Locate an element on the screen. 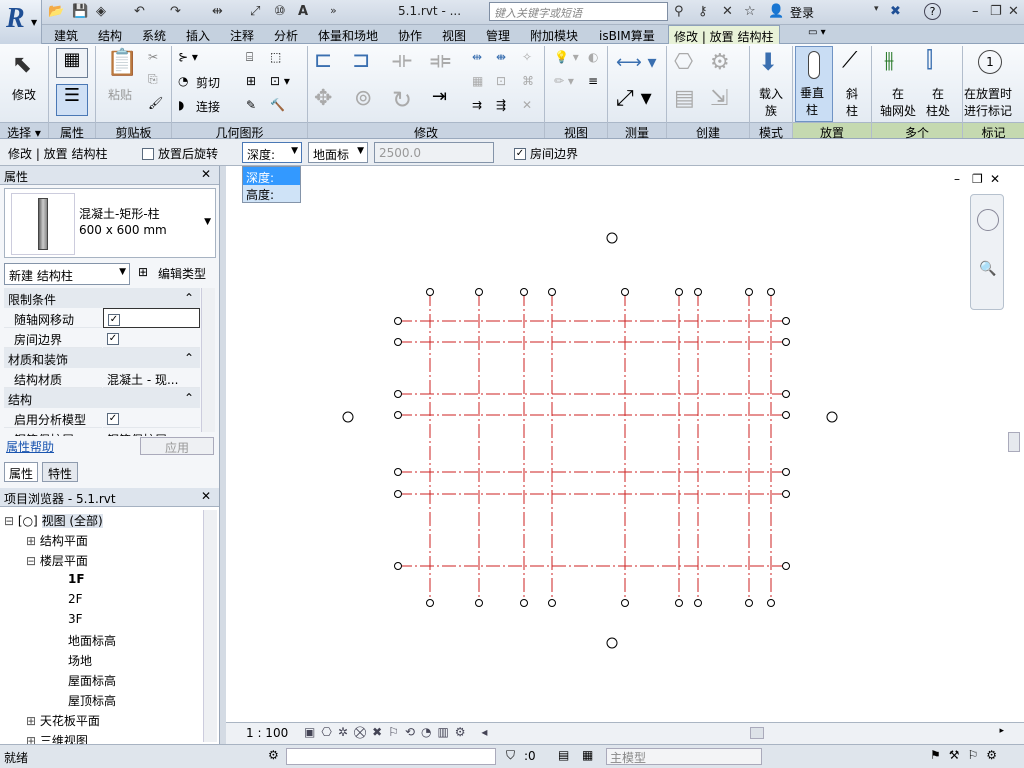 The width and height of the screenshot is (1024, 768). edit-type-icon: ⊞ is located at coordinates (143, 272).